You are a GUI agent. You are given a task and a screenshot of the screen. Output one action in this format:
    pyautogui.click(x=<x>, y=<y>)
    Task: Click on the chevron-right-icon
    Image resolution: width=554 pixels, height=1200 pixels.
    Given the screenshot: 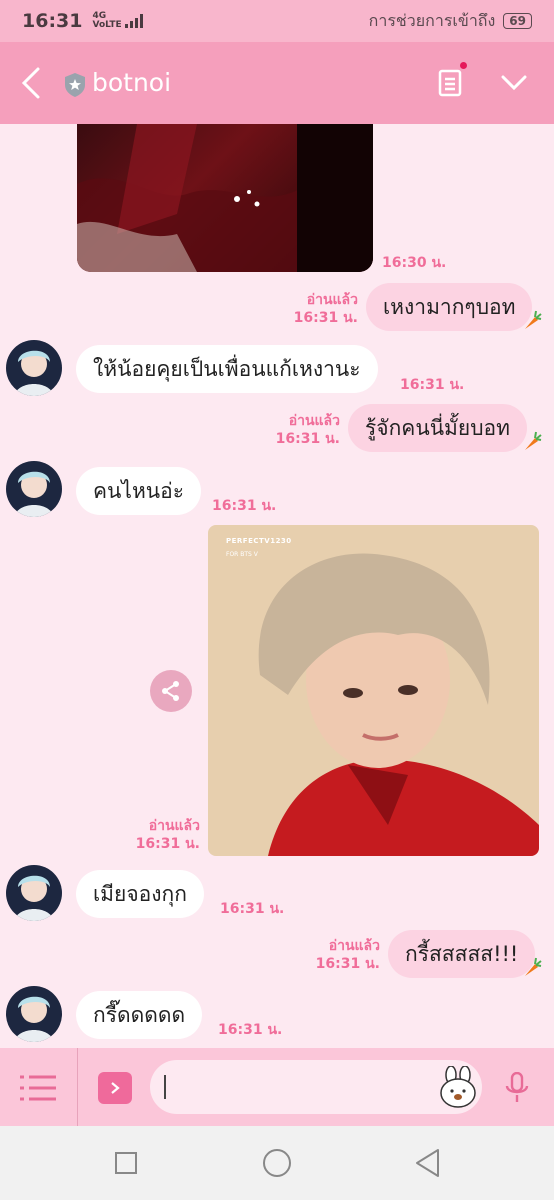 What is the action you would take?
    pyautogui.click(x=115, y=1088)
    